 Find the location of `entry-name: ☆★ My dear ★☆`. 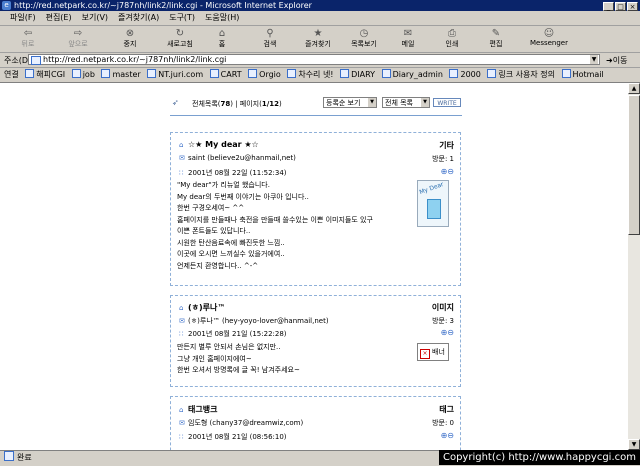

entry-name: ☆★ My dear ★☆ is located at coordinates (223, 144).